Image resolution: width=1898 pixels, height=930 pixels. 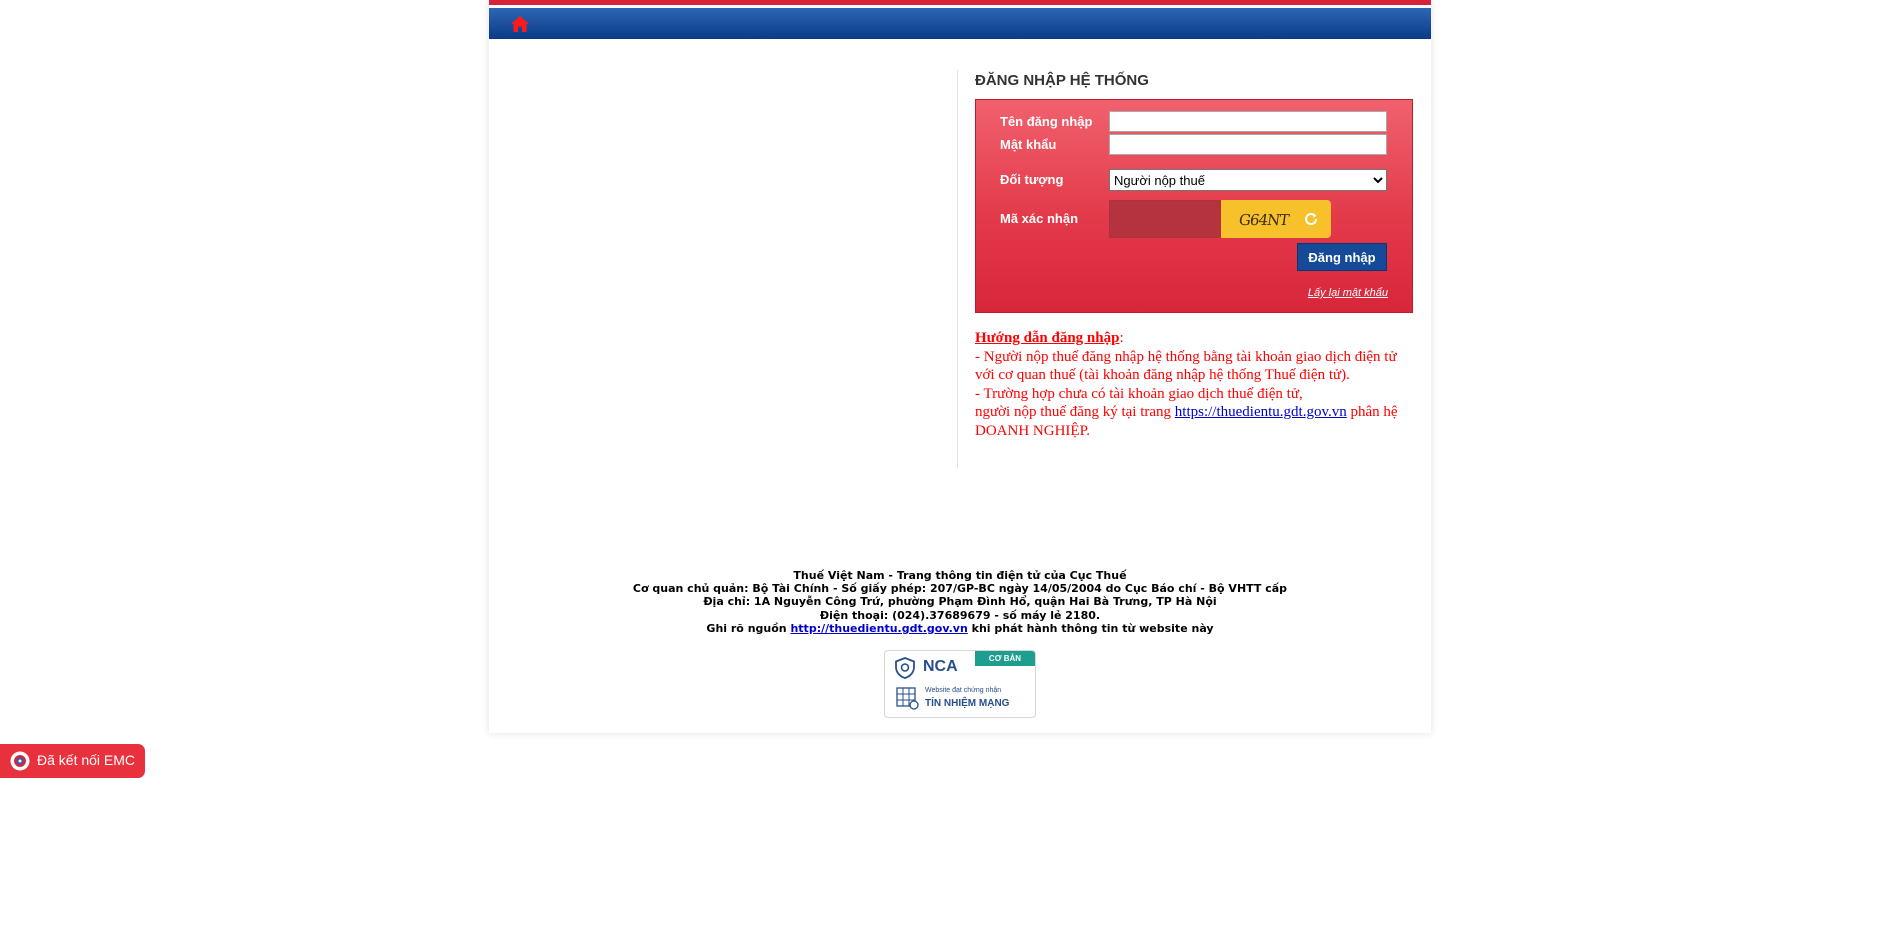 I want to click on role-select: Người nộp thuế, so click(x=1248, y=180).